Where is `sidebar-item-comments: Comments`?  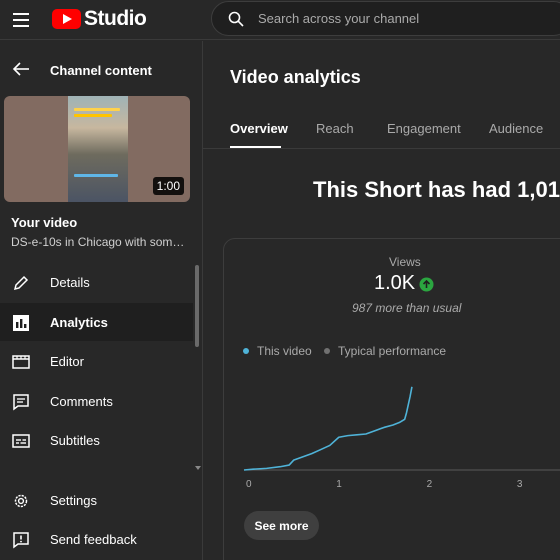 sidebar-item-comments: Comments is located at coordinates (96, 401).